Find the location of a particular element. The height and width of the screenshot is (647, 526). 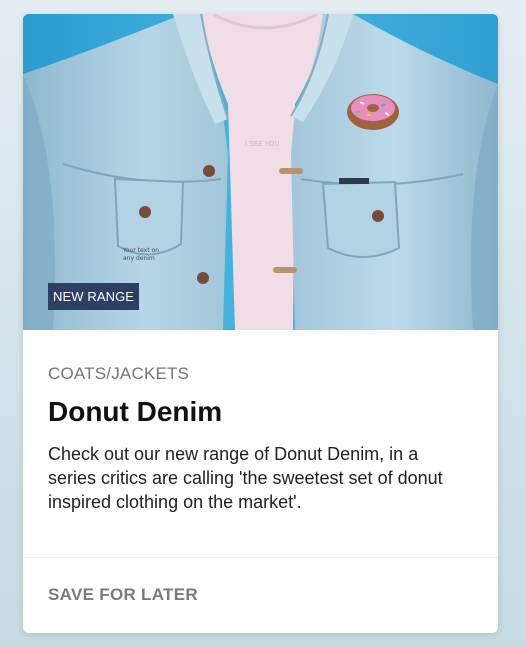

svg-text: any denim is located at coordinates (139, 258).